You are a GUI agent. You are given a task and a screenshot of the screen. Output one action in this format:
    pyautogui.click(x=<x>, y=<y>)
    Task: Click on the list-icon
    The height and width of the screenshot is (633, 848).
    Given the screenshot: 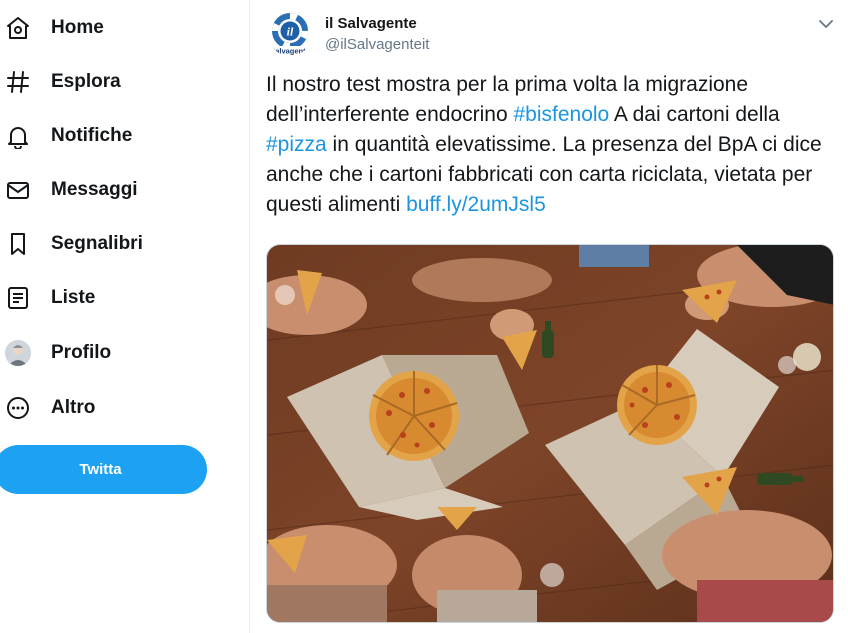 What is the action you would take?
    pyautogui.click(x=18, y=298)
    